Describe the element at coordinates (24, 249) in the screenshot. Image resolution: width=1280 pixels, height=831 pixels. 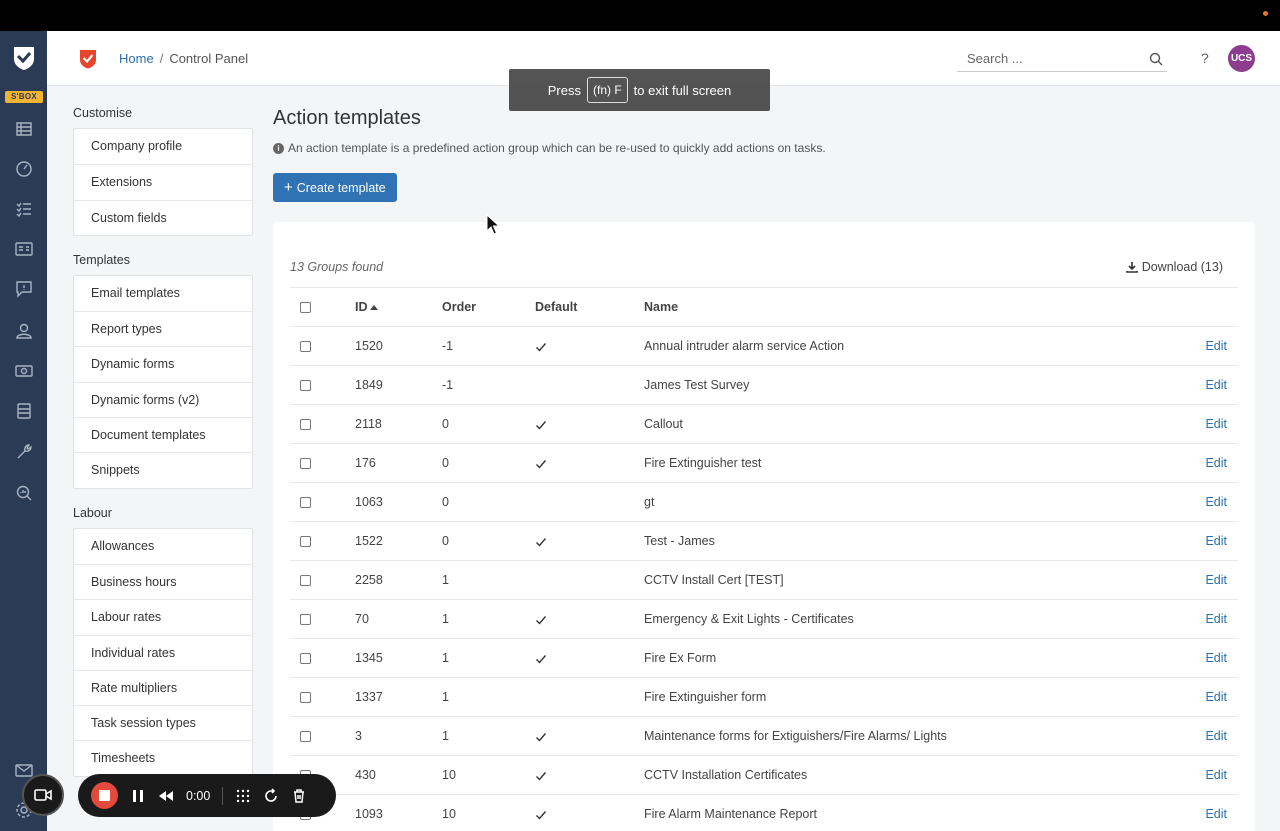
I see `id-card-icon` at that location.